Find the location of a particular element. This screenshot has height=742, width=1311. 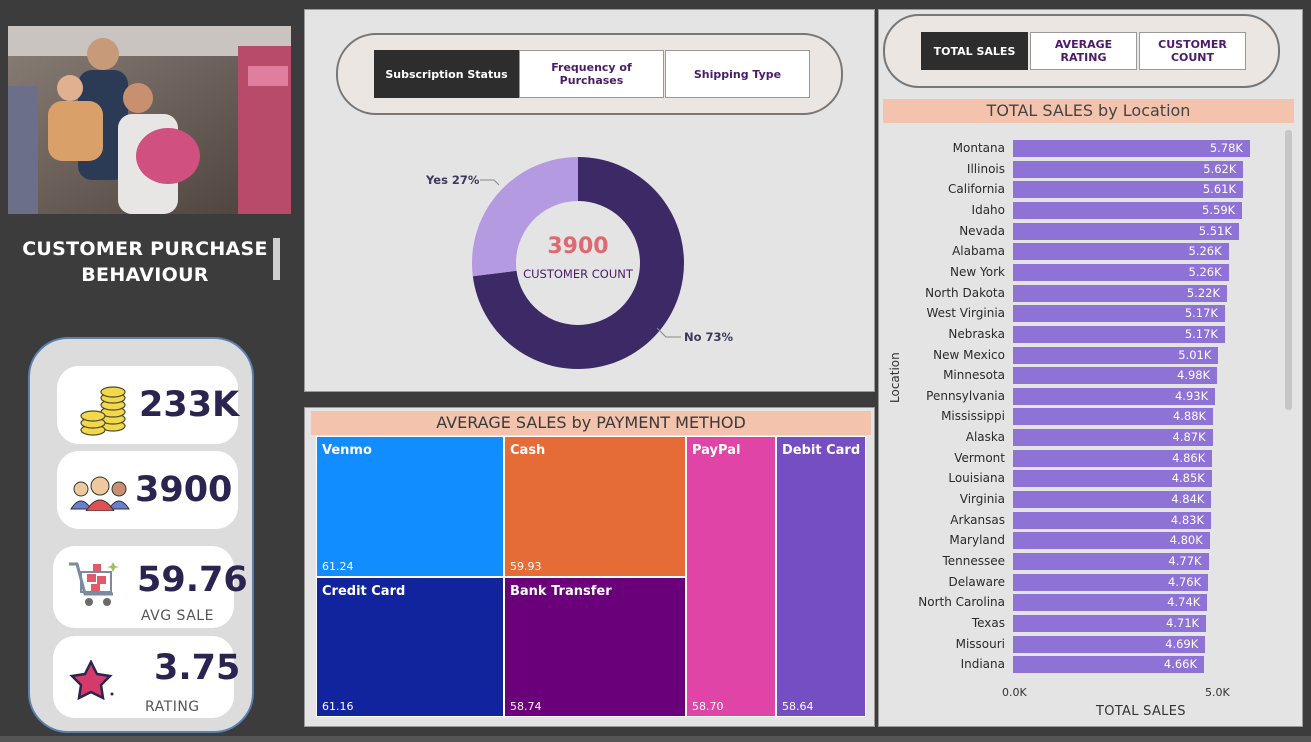

bar-value-label: 4.66K is located at coordinates (1180, 664).